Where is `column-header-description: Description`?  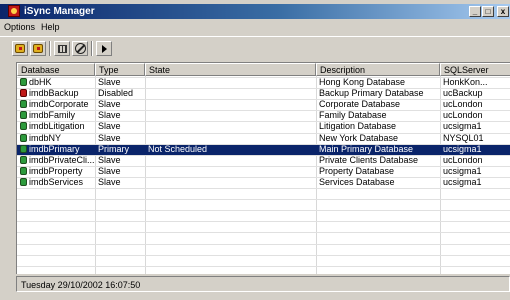
column-header-description: Description is located at coordinates (378, 69).